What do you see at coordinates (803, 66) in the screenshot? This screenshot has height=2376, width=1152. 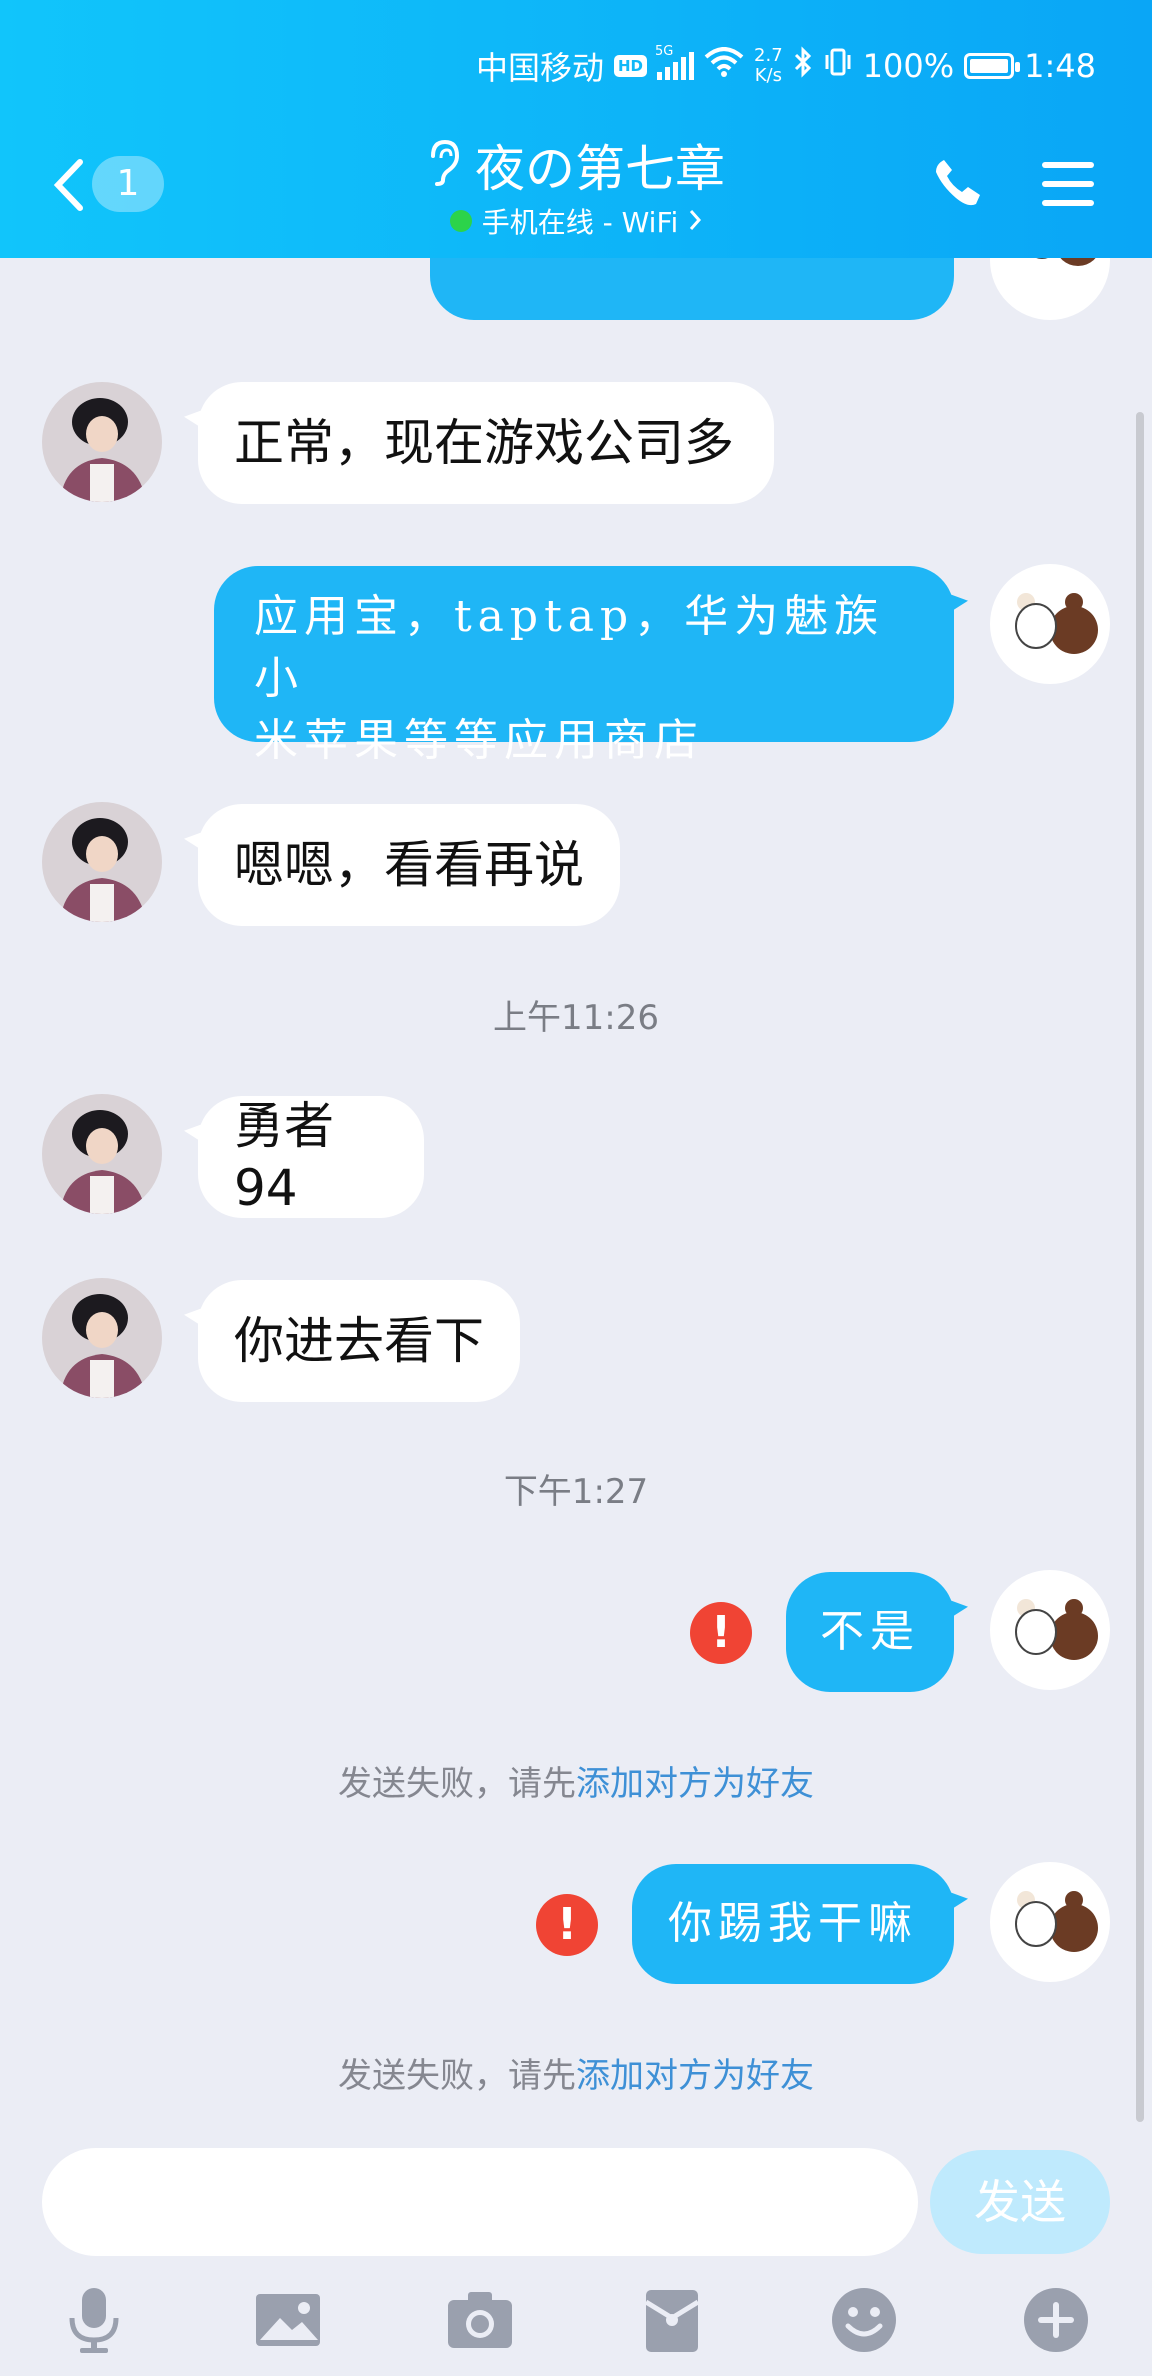 I see `bluetooth-icon` at bounding box center [803, 66].